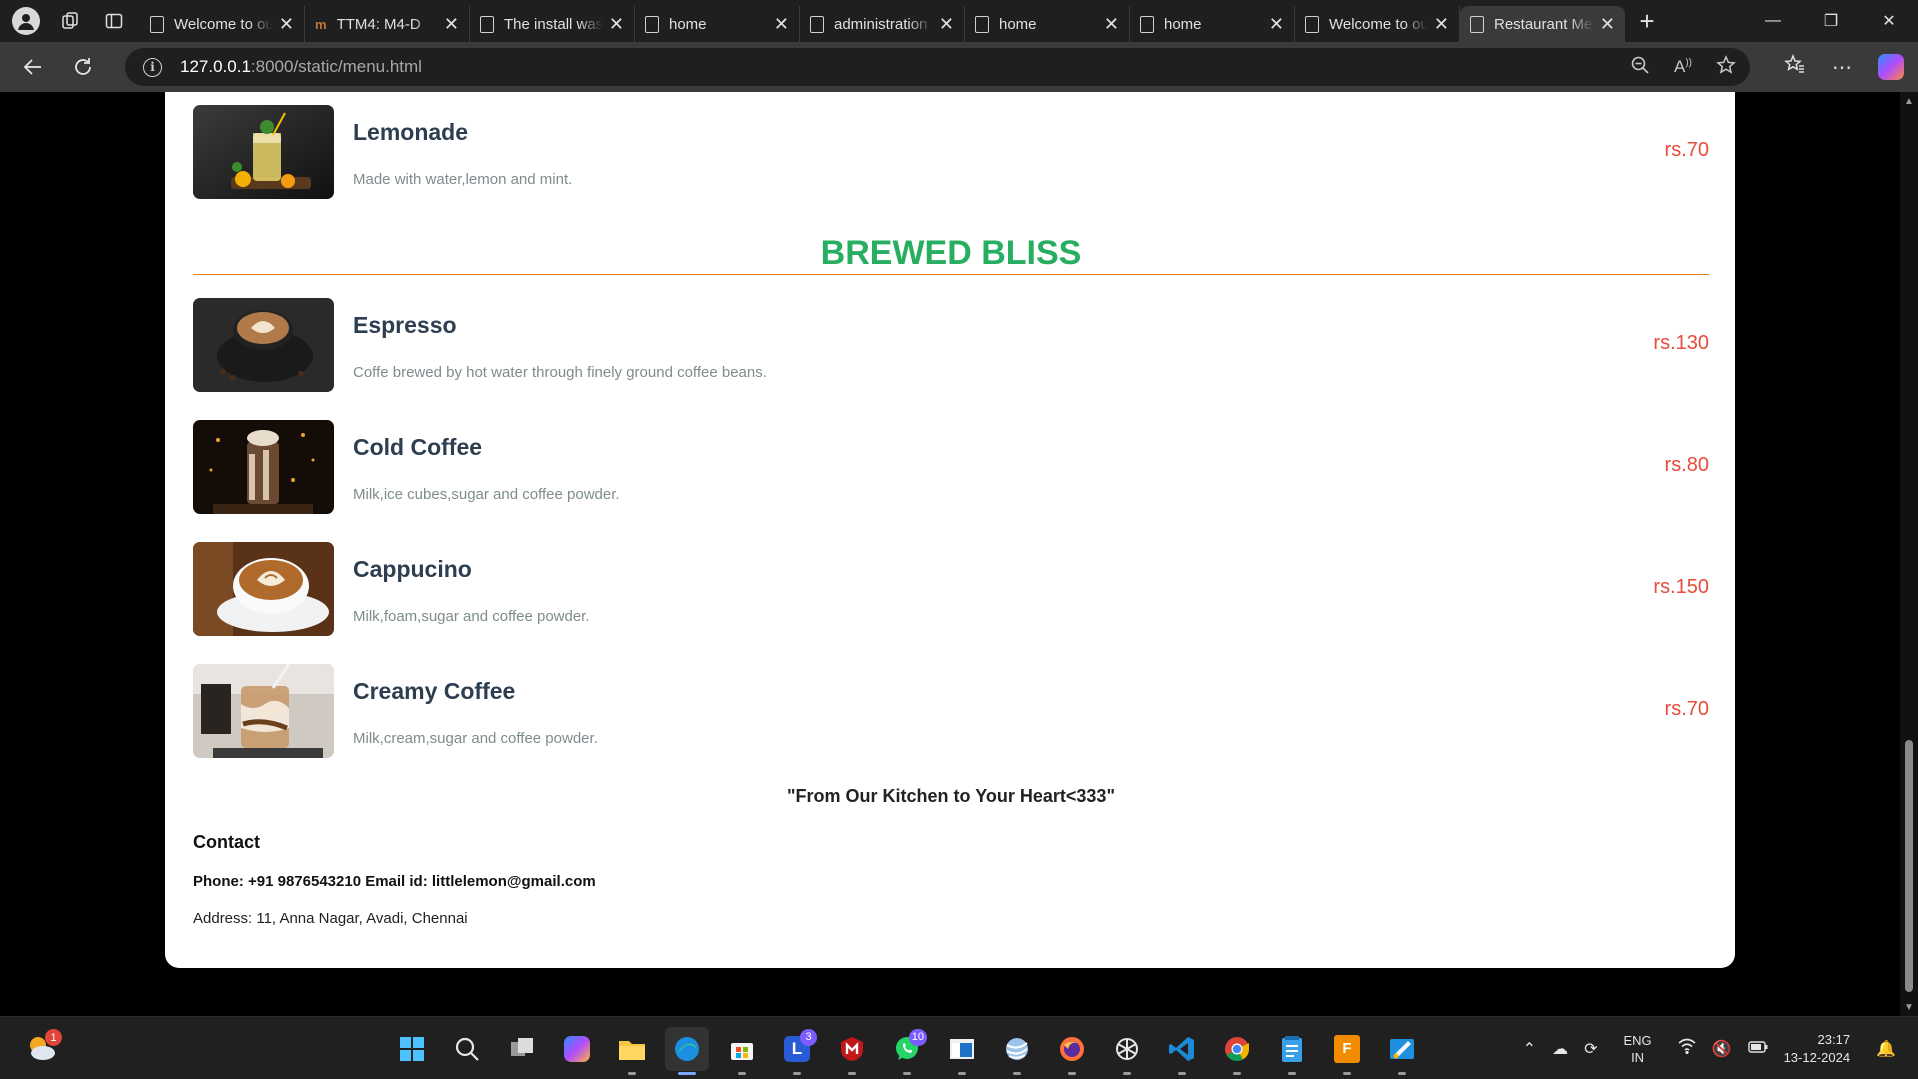 The width and height of the screenshot is (1918, 1079). Describe the element at coordinates (43, 1047) in the screenshot. I see `weather-widget-icon: 1` at that location.